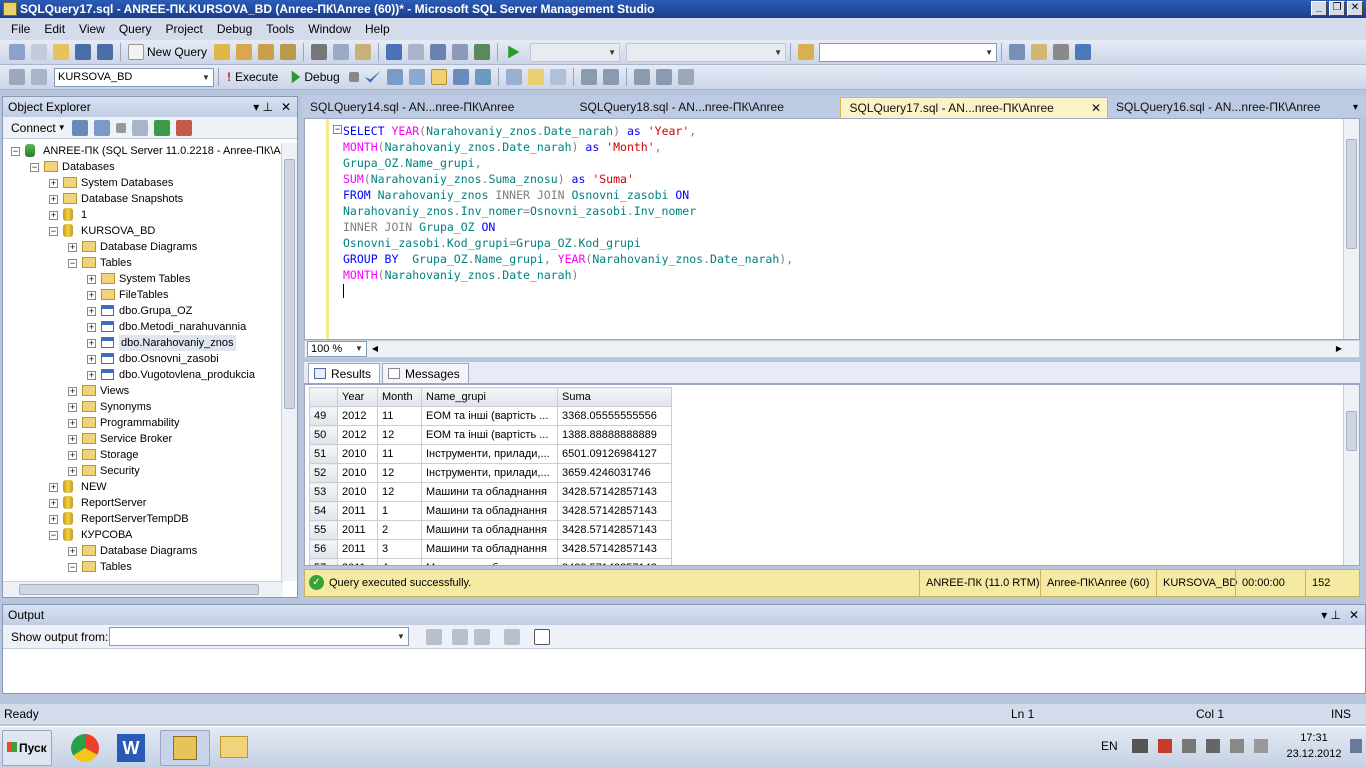  What do you see at coordinates (1354, 615) in the screenshot?
I see `output-close-icon: ✕` at bounding box center [1354, 615].